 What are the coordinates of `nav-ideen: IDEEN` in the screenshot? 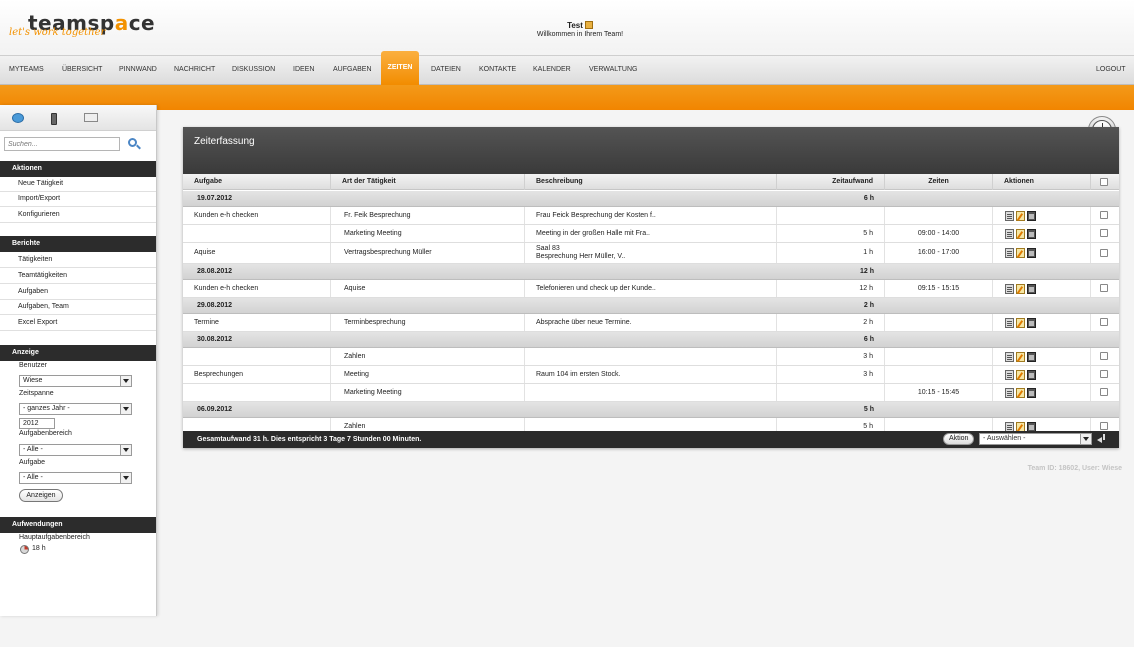 It's located at (303, 70).